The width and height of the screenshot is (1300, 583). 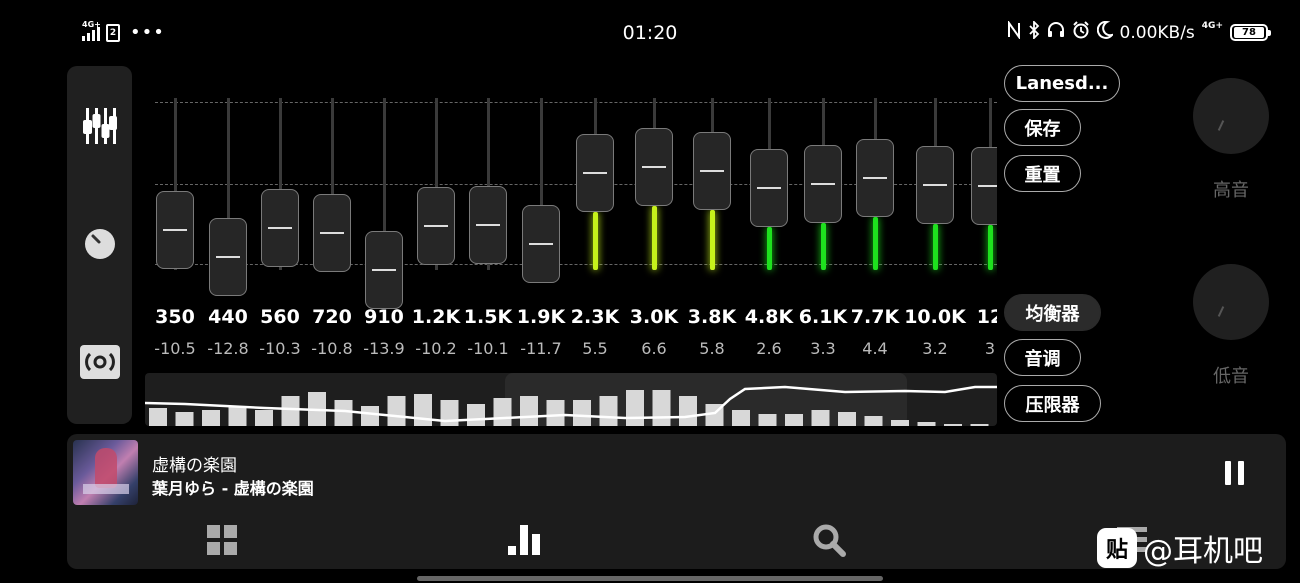 I want to click on home-indicator, so click(x=650, y=578).